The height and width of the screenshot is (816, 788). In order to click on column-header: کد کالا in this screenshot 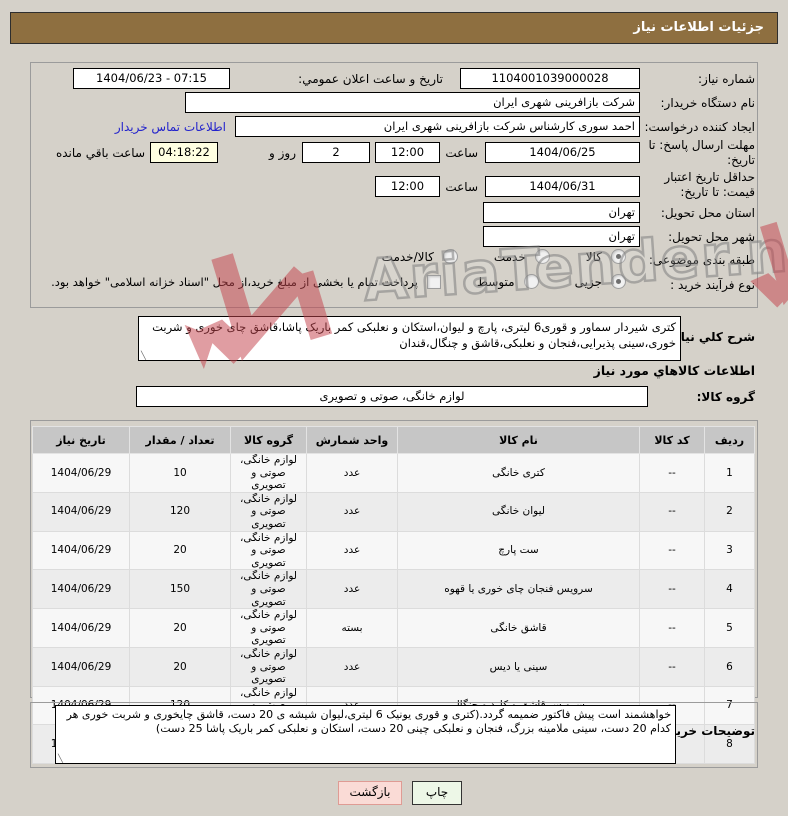, I will do `click(672, 440)`.